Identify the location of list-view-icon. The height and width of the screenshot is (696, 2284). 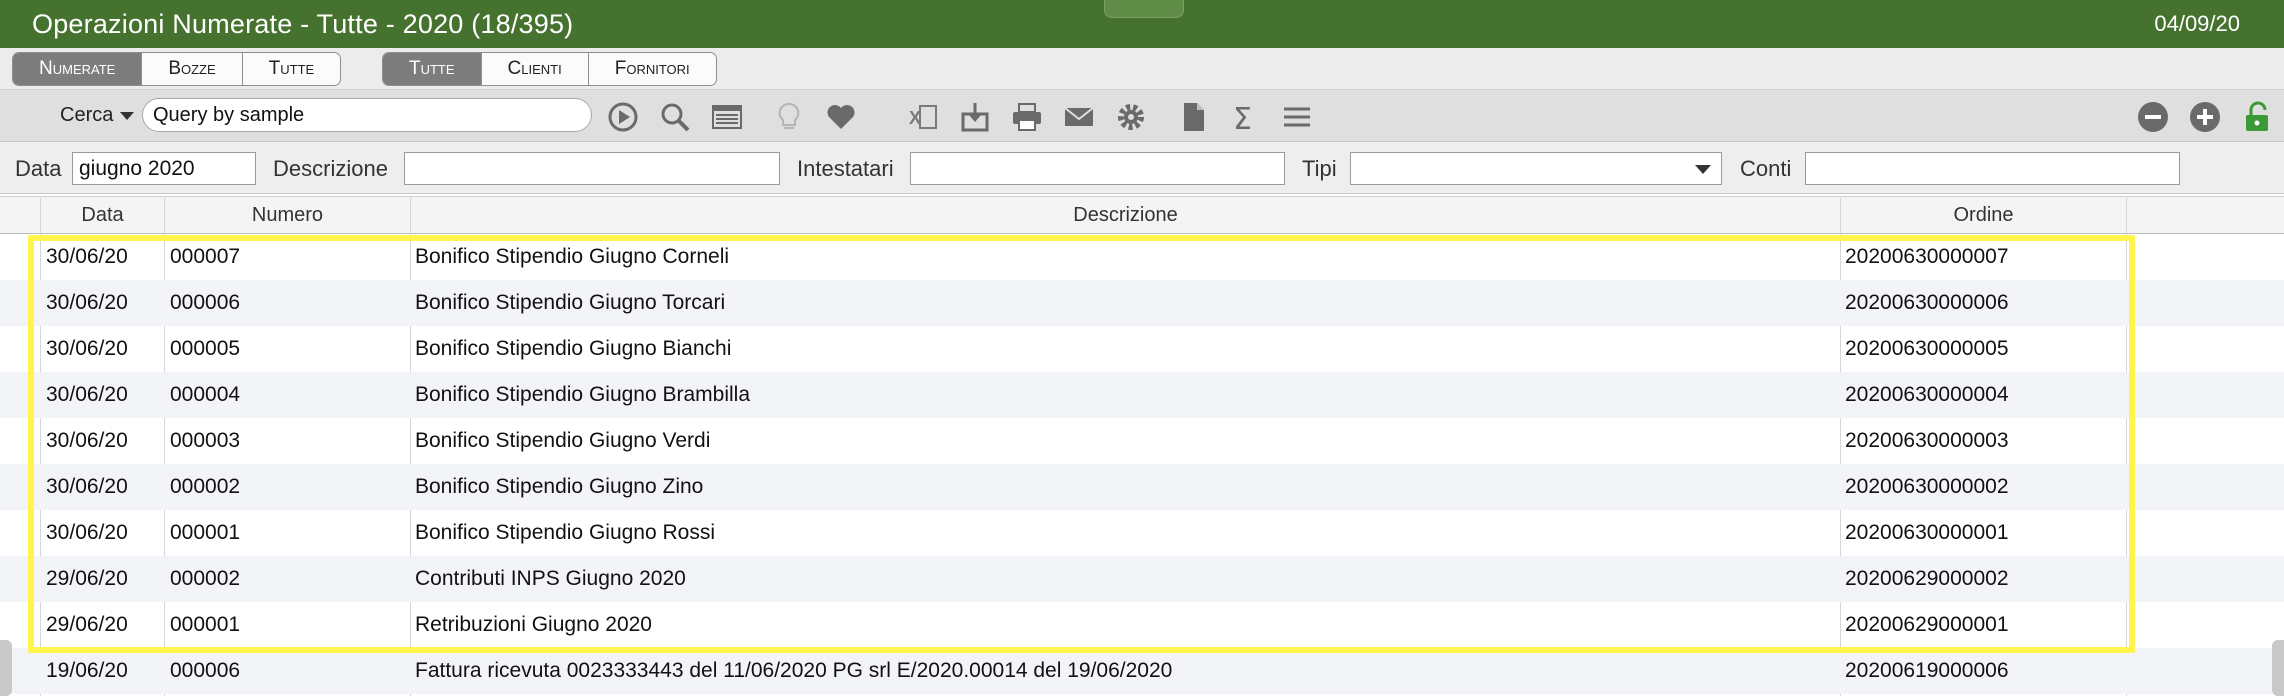
(727, 117).